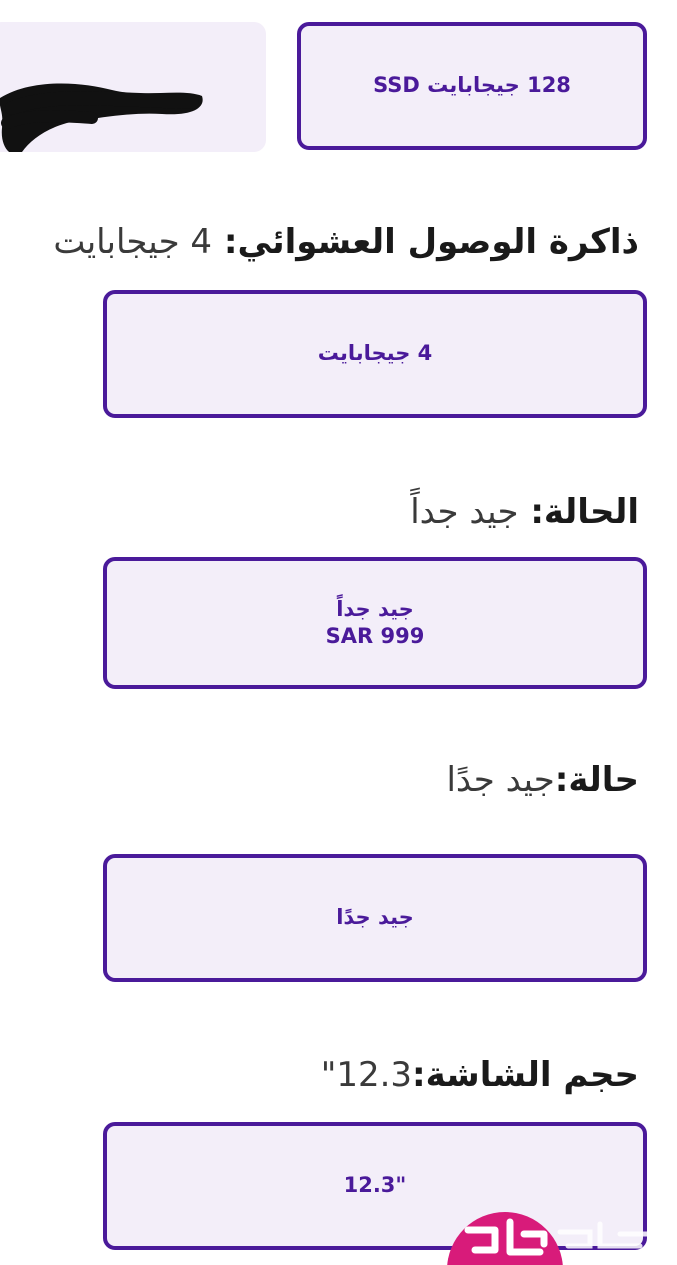 This screenshot has height=1265, width=677. I want to click on screen-size-heading-label: حجم الشاشة:, so click(525, 1075).